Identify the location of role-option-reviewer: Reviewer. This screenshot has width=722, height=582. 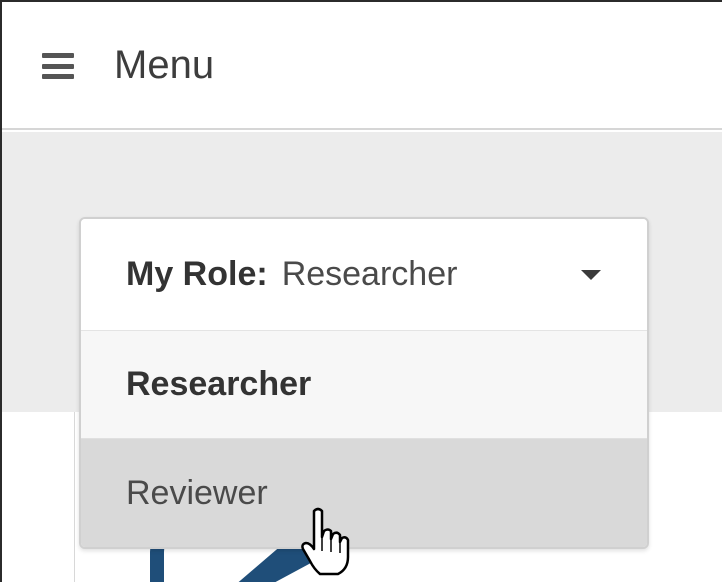
(364, 493).